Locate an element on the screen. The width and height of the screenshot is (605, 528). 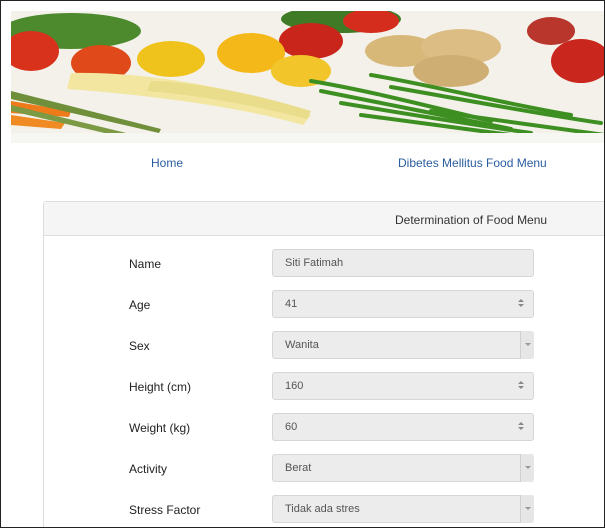
stress-value: Tidak ada stres is located at coordinates (322, 509).